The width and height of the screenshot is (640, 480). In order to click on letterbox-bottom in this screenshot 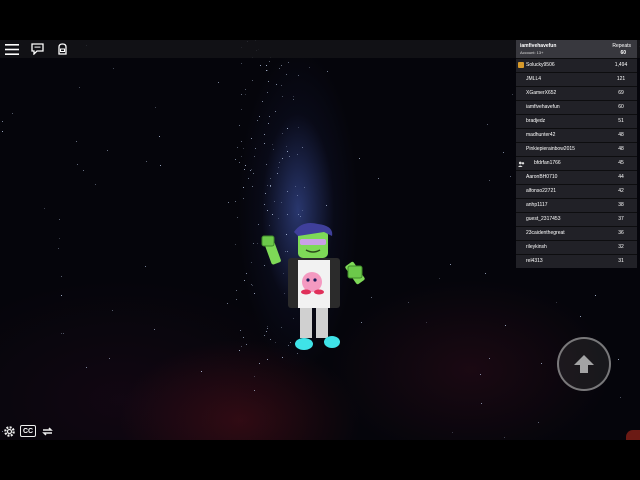, I will do `click(320, 460)`.